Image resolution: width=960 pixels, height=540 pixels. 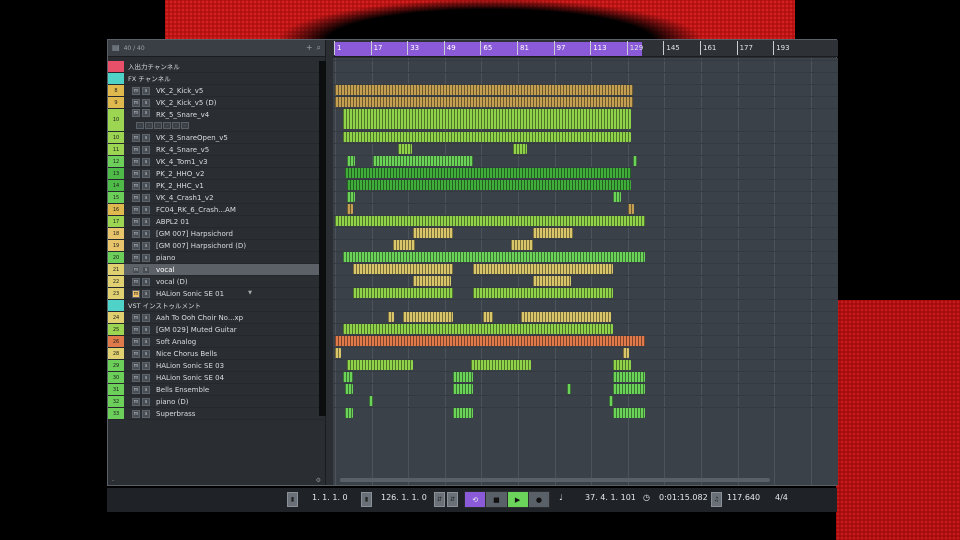 I want to click on track-row: 8 m s VK_2_Kick_v5, so click(x=217, y=91).